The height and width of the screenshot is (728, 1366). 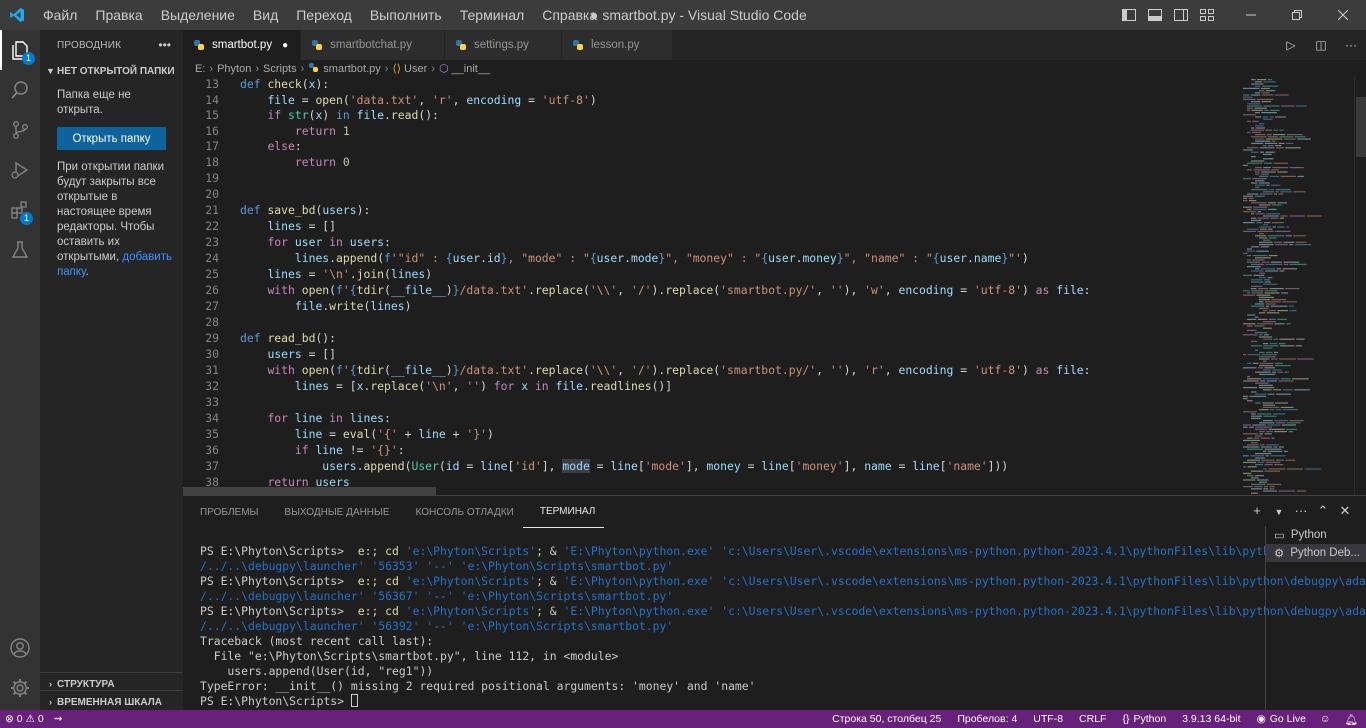 What do you see at coordinates (332, 512) in the screenshot?
I see `tab-output: ВЫХОДНЫЕ ДАННЫЕ` at bounding box center [332, 512].